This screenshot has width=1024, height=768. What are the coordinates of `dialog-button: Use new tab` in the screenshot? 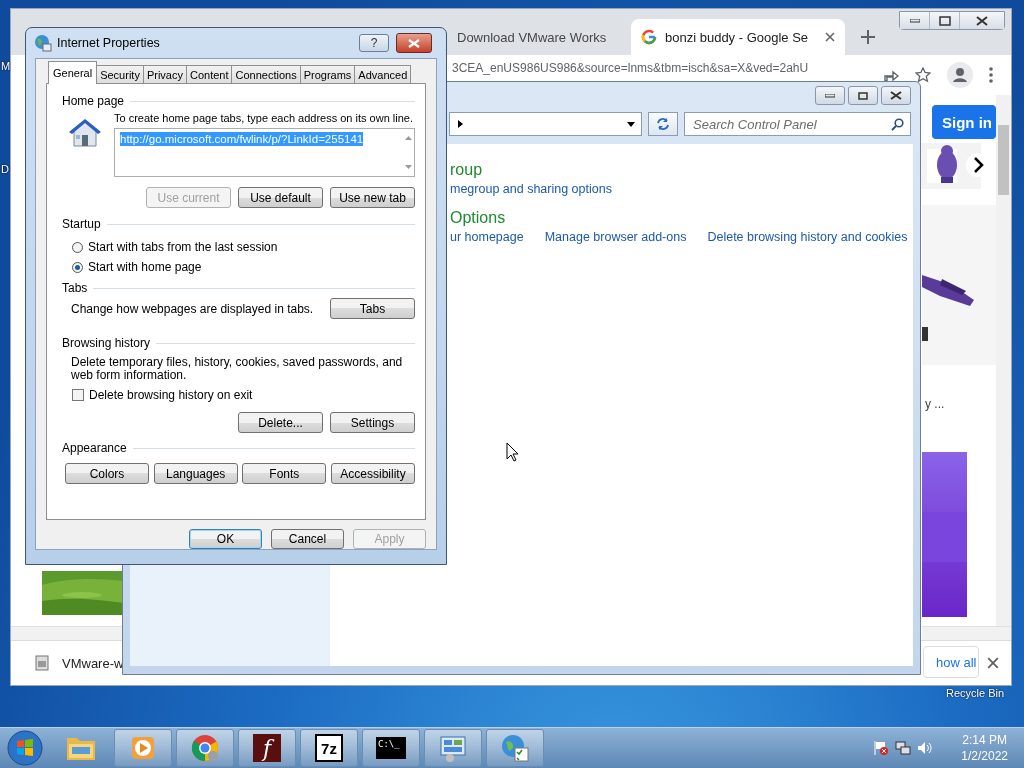 It's located at (372, 197).